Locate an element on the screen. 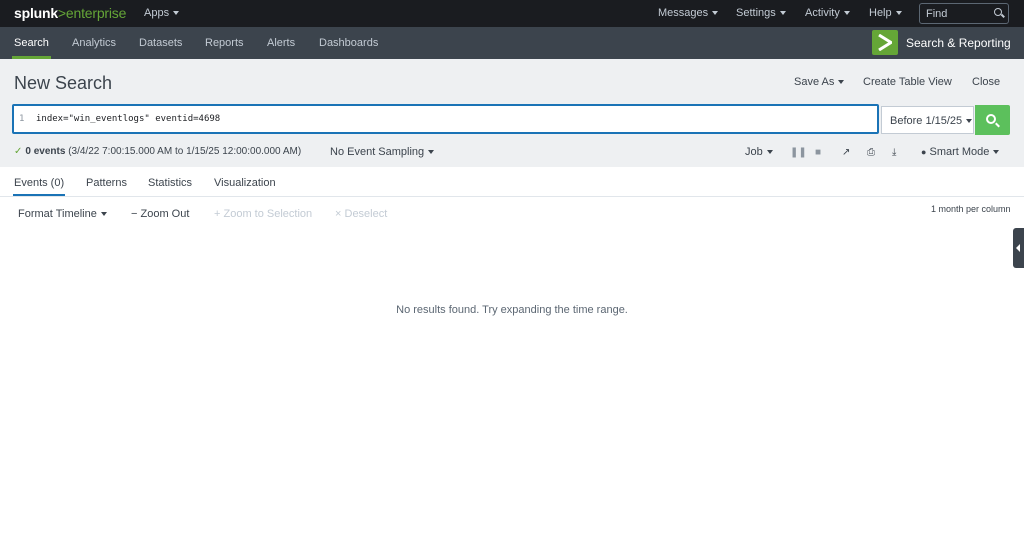 This screenshot has height=546, width=1024. zoom-out-button: − Zoom Out is located at coordinates (160, 214).